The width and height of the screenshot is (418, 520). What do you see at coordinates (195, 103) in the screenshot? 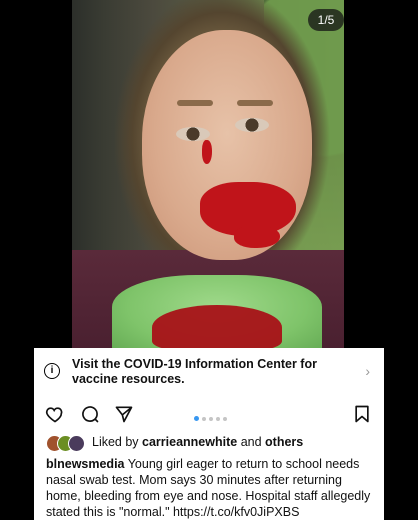
I see `brow-left` at bounding box center [195, 103].